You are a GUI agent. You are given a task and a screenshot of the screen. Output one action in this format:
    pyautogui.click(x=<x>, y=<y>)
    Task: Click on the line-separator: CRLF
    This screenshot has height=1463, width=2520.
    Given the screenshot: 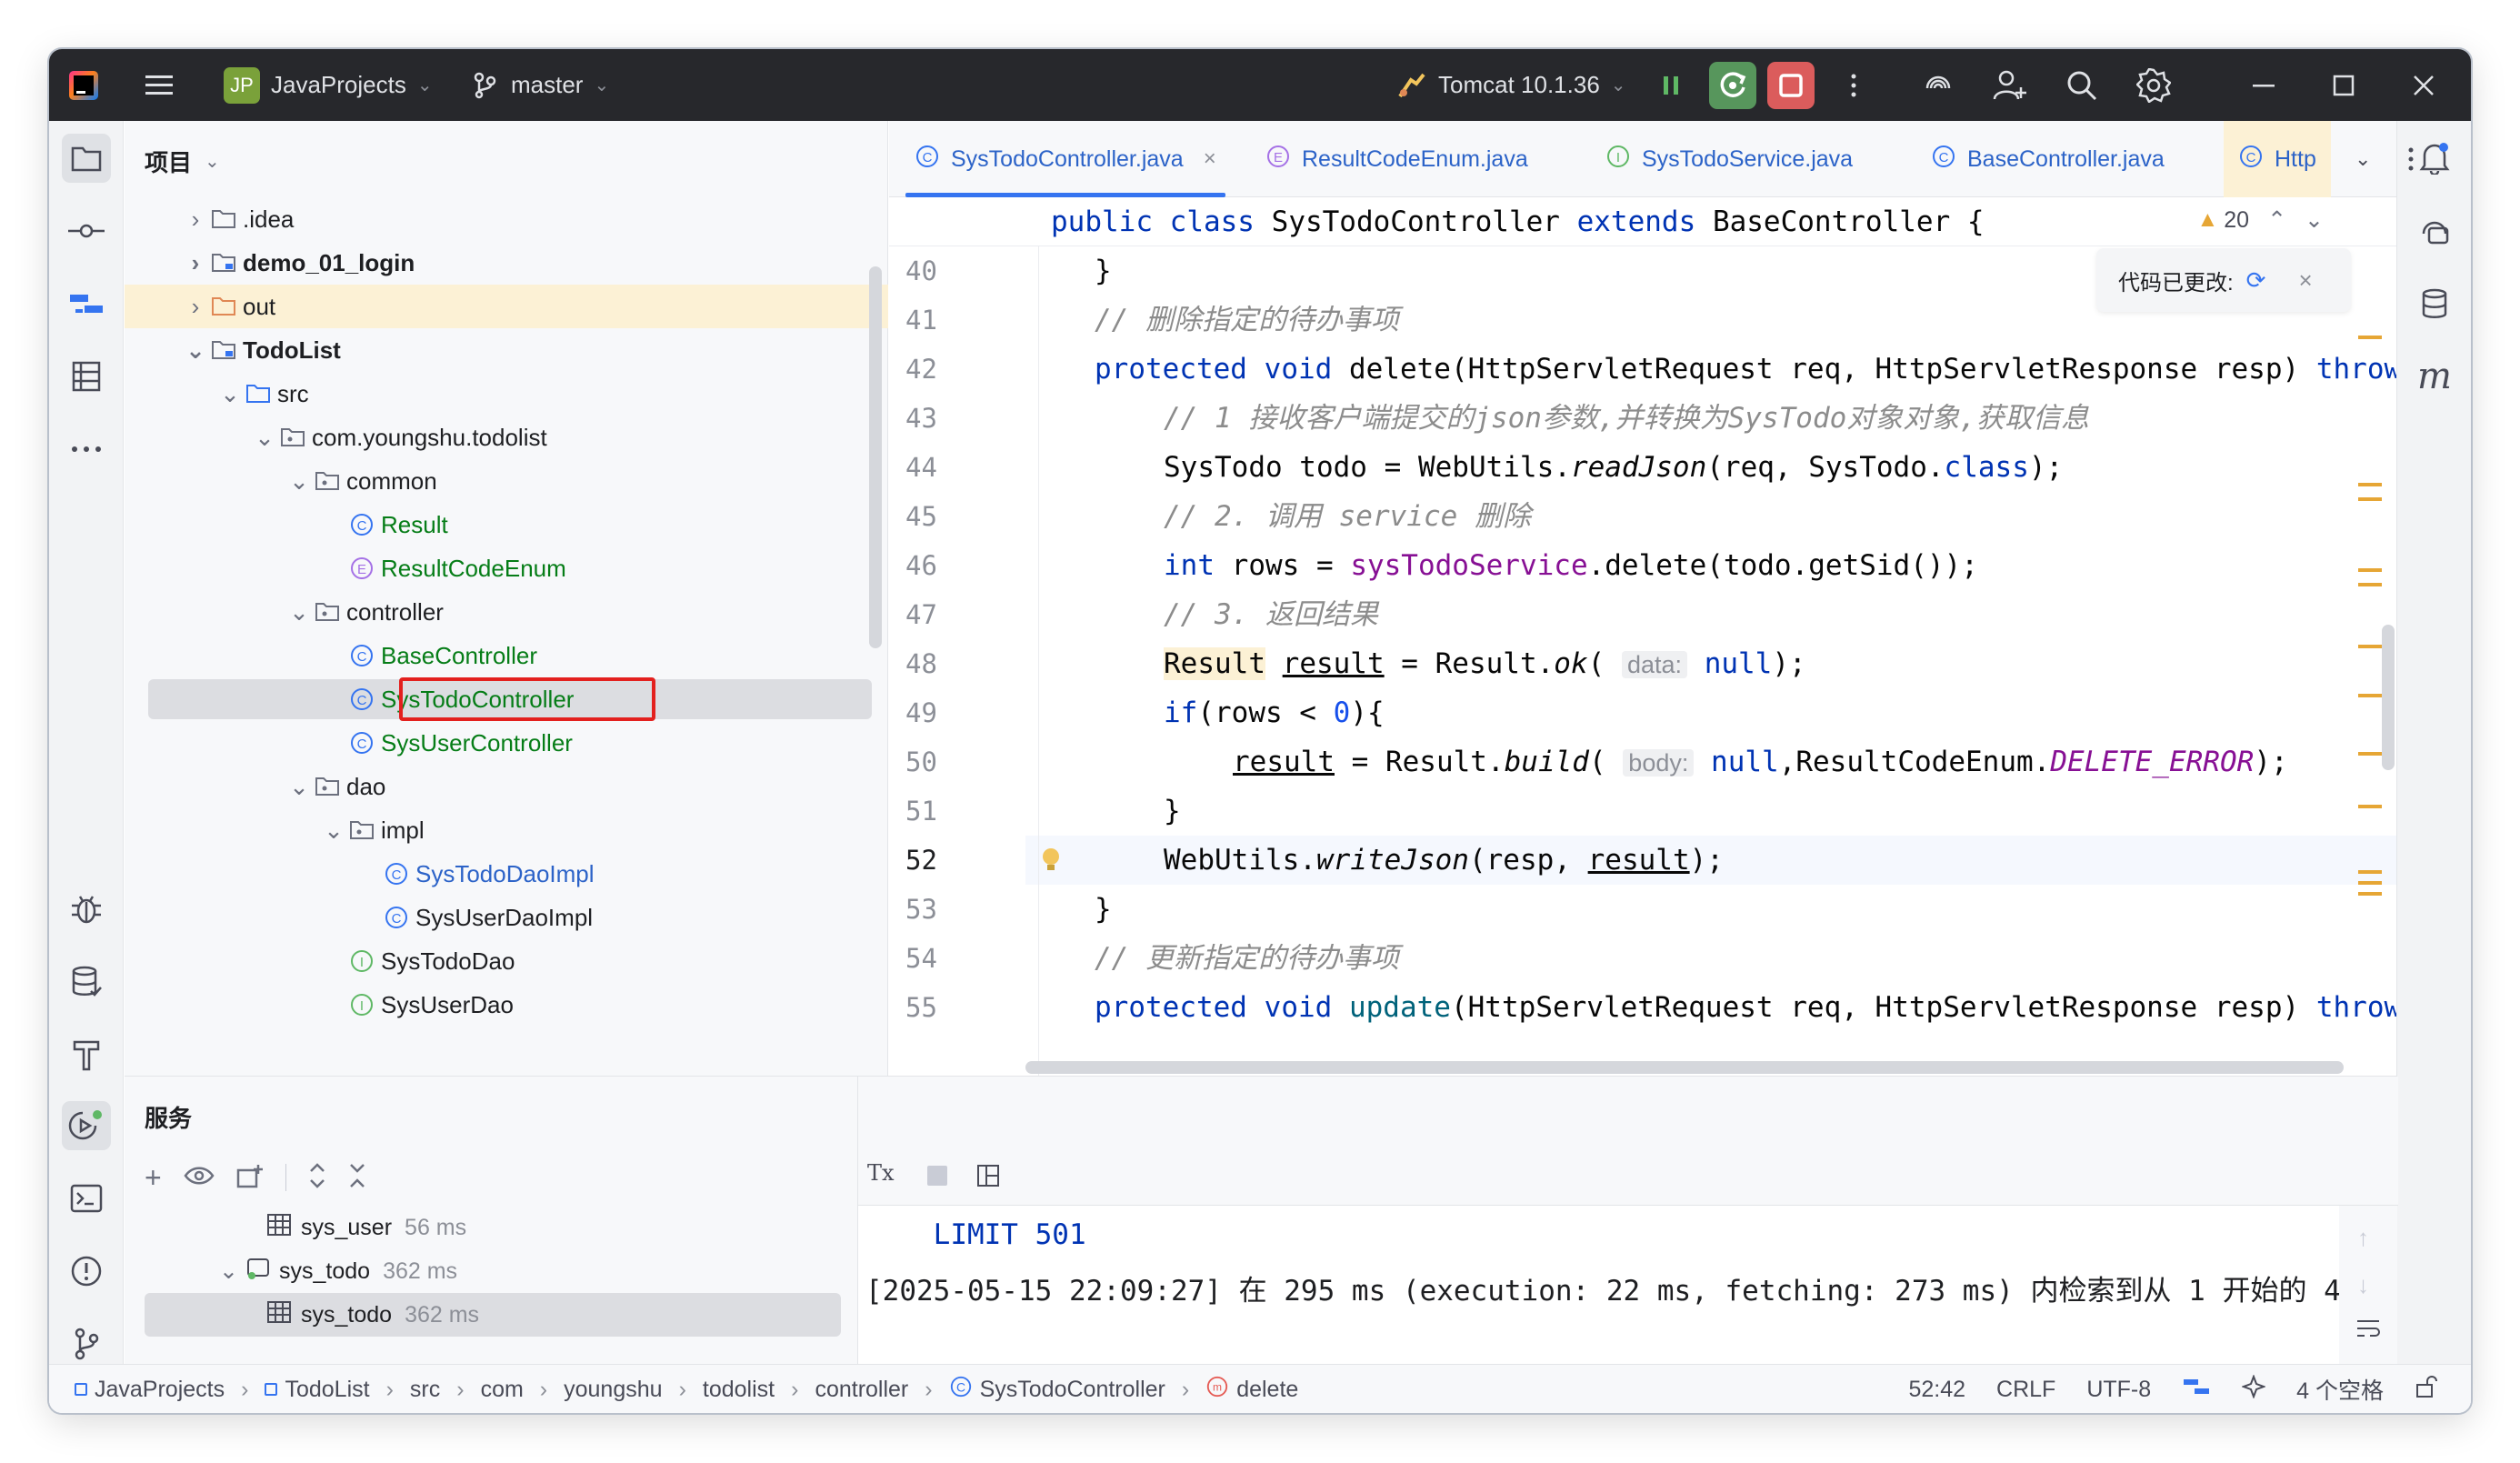 What is the action you would take?
    pyautogui.click(x=2025, y=1390)
    